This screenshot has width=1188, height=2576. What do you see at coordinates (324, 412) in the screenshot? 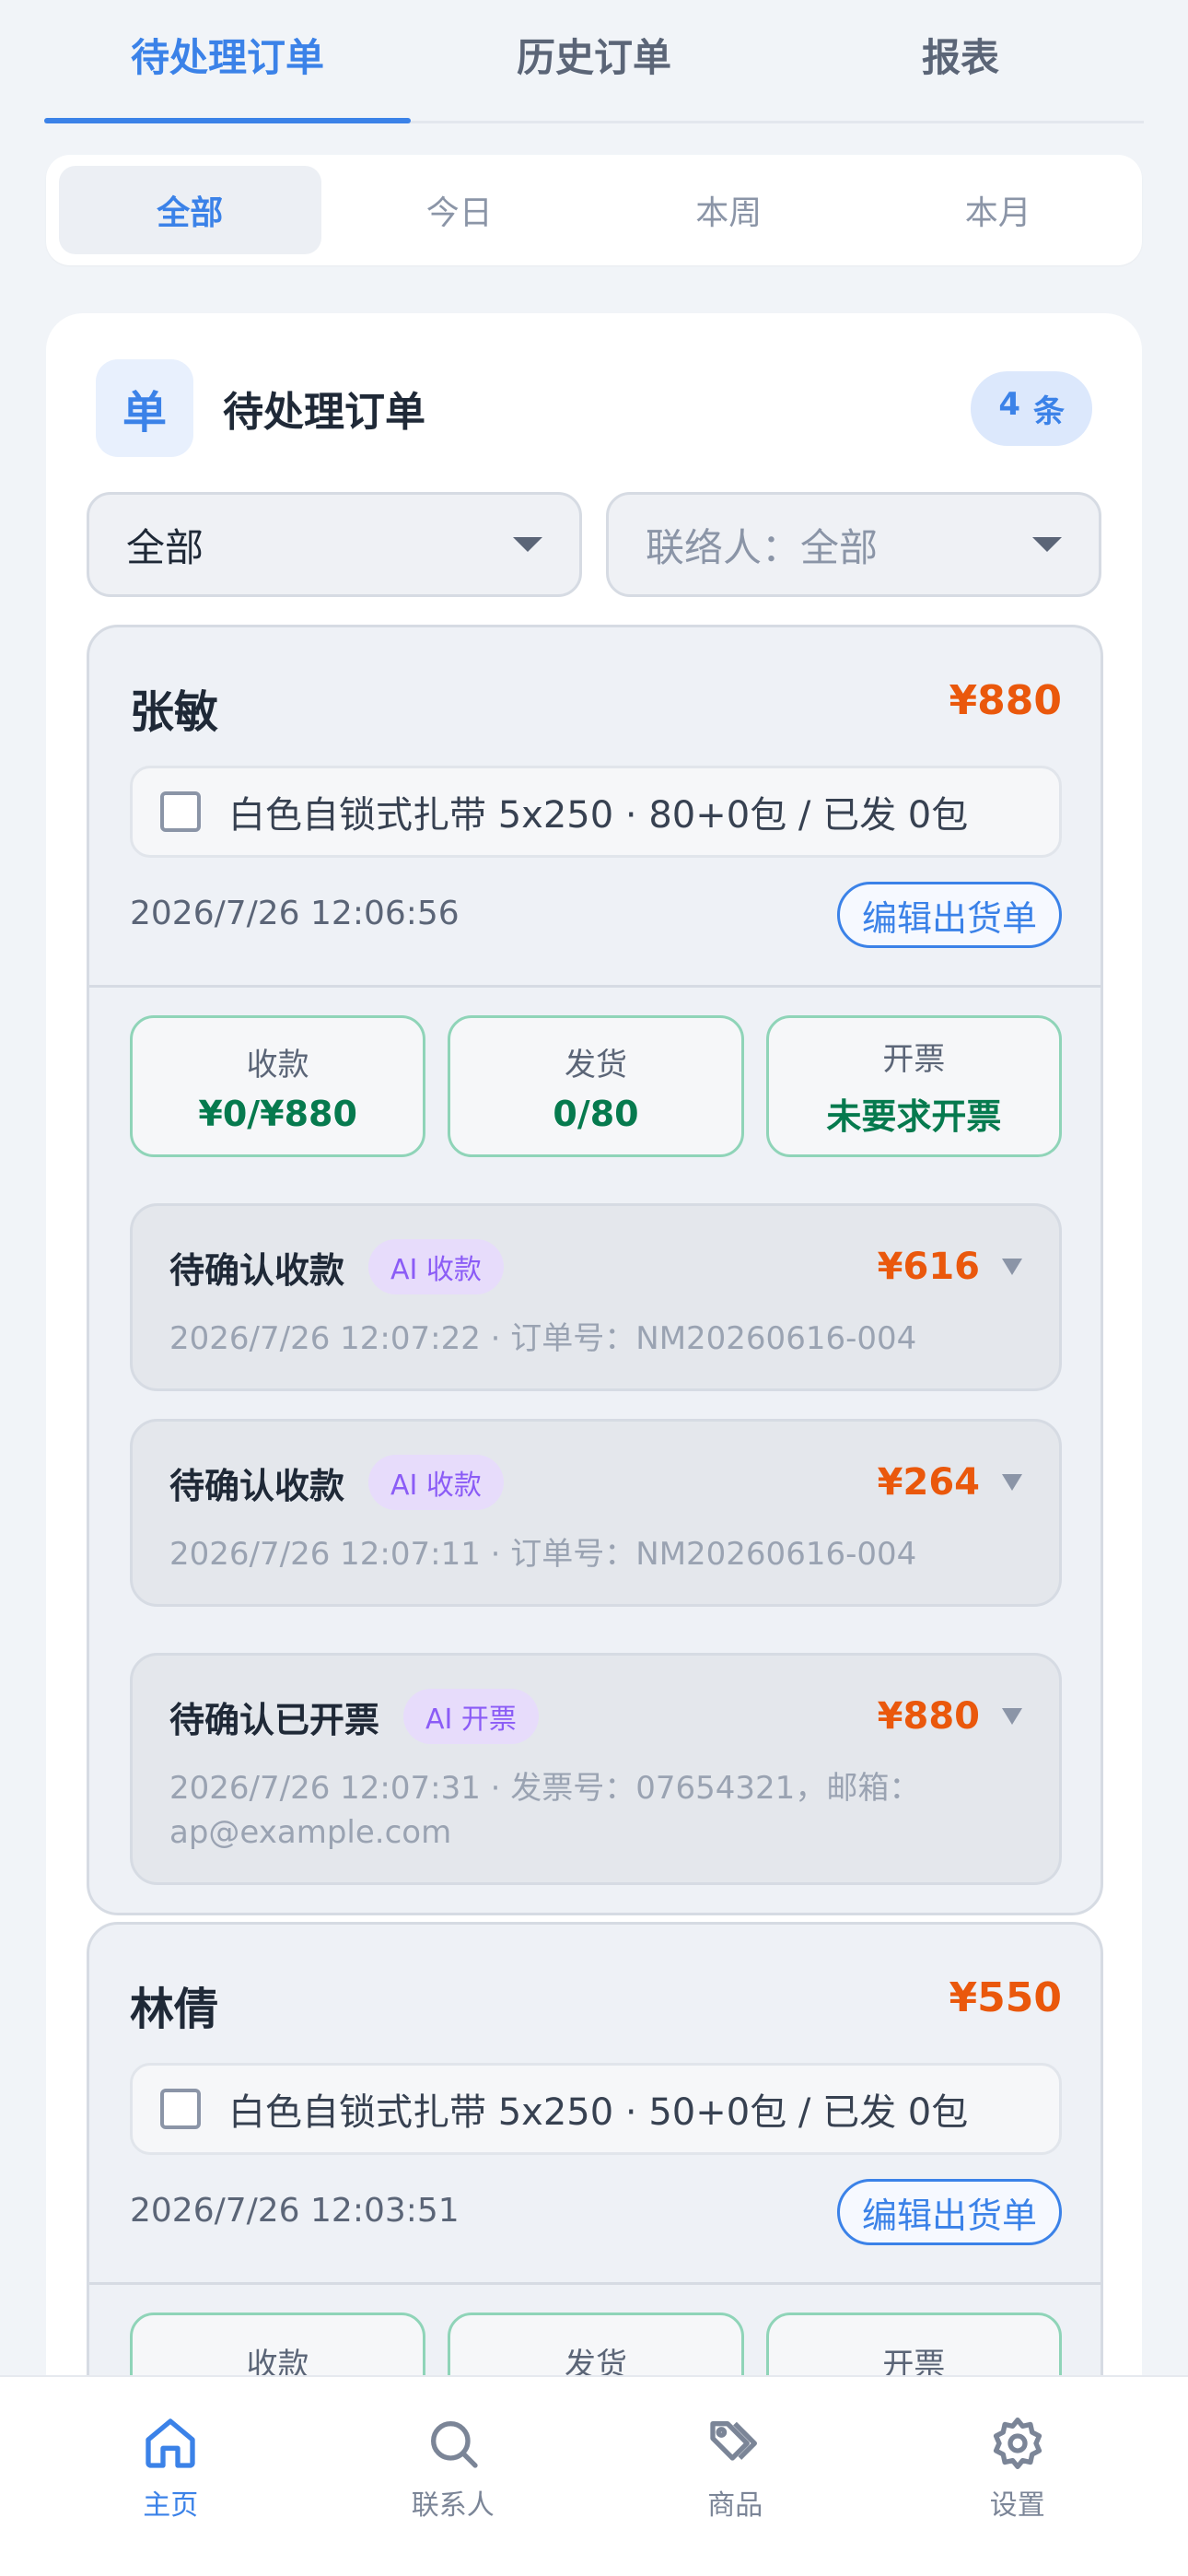
I see `panel-title: 待处理订单` at bounding box center [324, 412].